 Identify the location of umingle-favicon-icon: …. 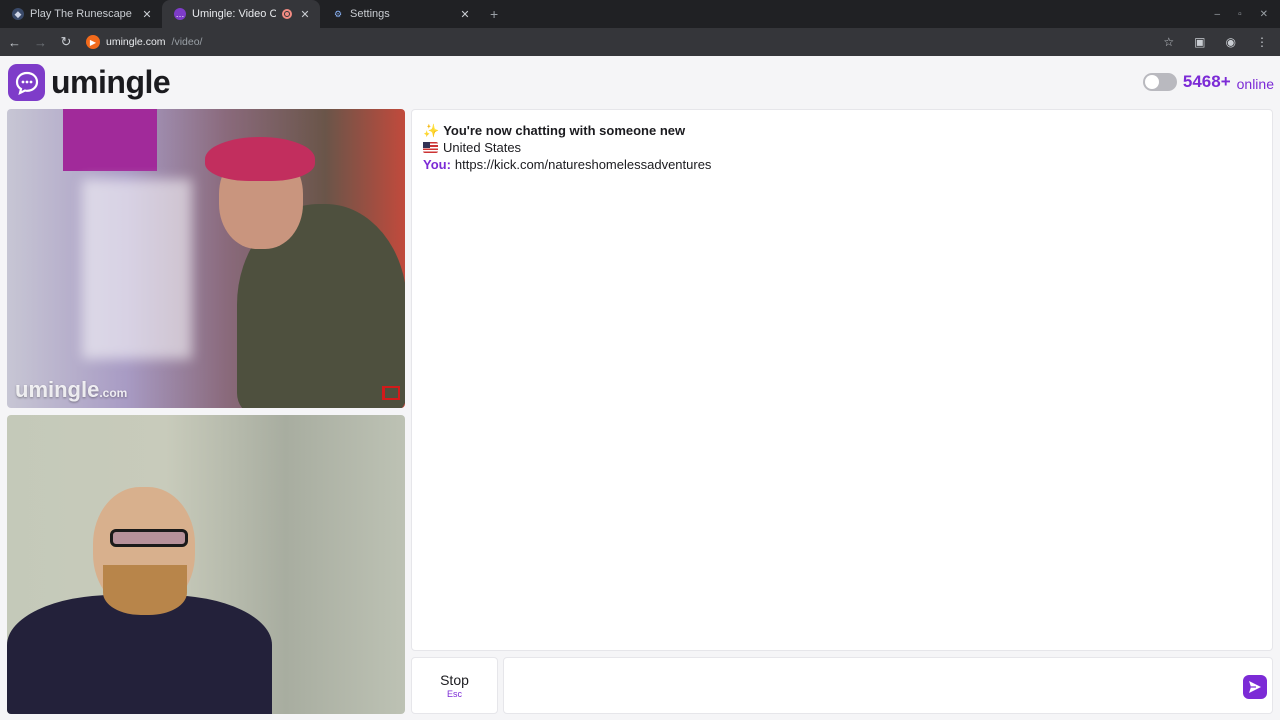
(180, 14).